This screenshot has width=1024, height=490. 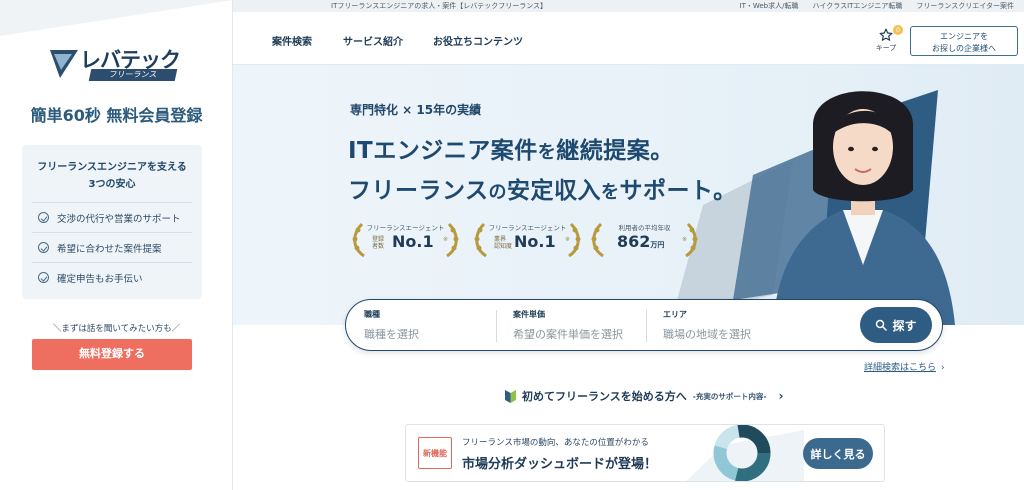 What do you see at coordinates (644, 228) in the screenshot?
I see `award-top-label: 利用者の平均年収` at bounding box center [644, 228].